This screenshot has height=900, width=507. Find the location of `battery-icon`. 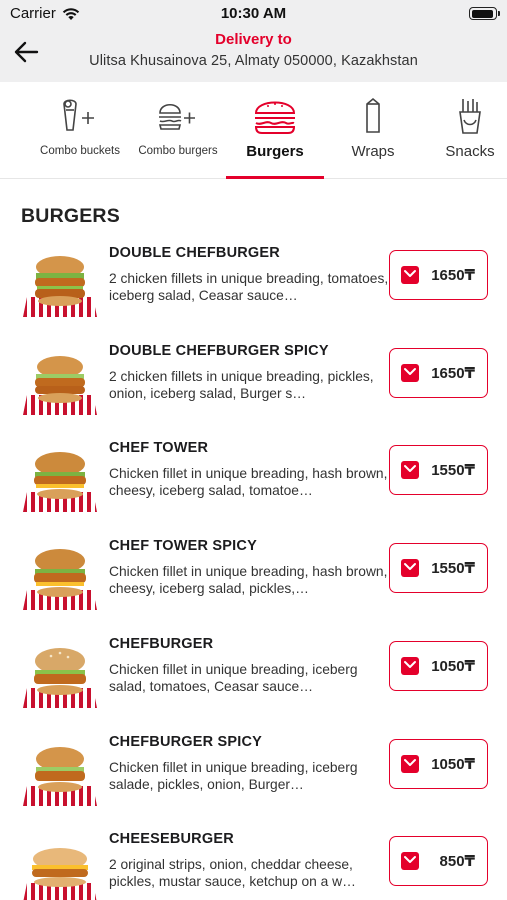

battery-icon is located at coordinates (484, 13).